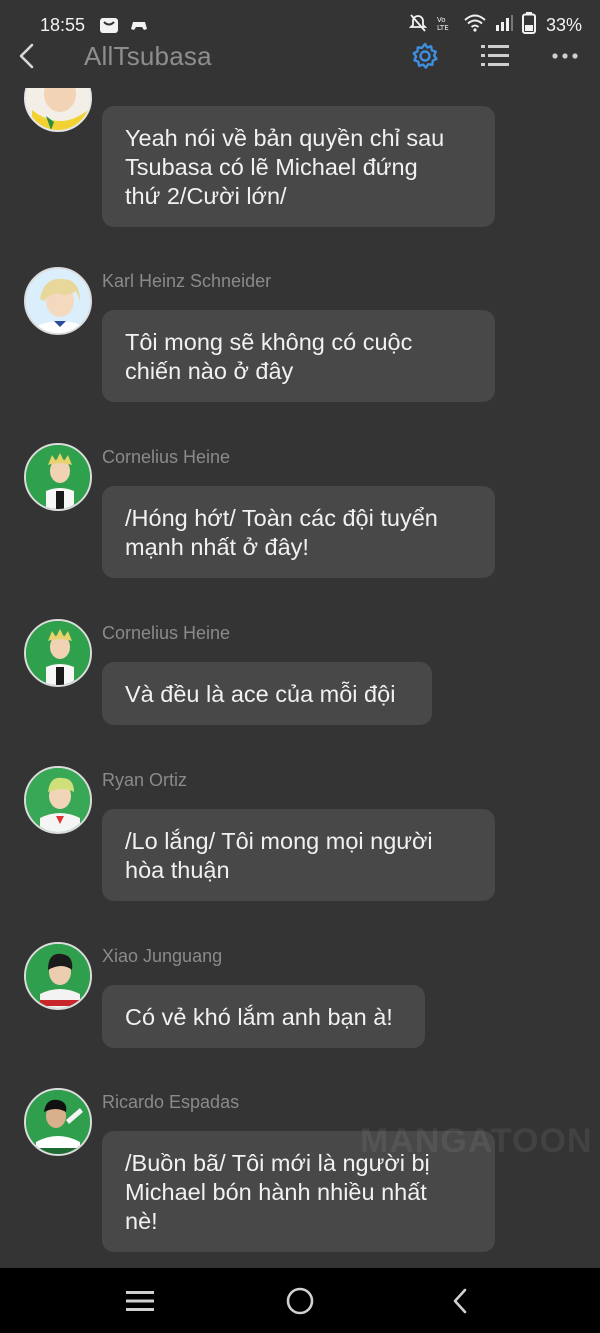 The image size is (600, 1333). Describe the element at coordinates (58, 301) in the screenshot. I see `avatar-karl-heinz-schneider` at that location.